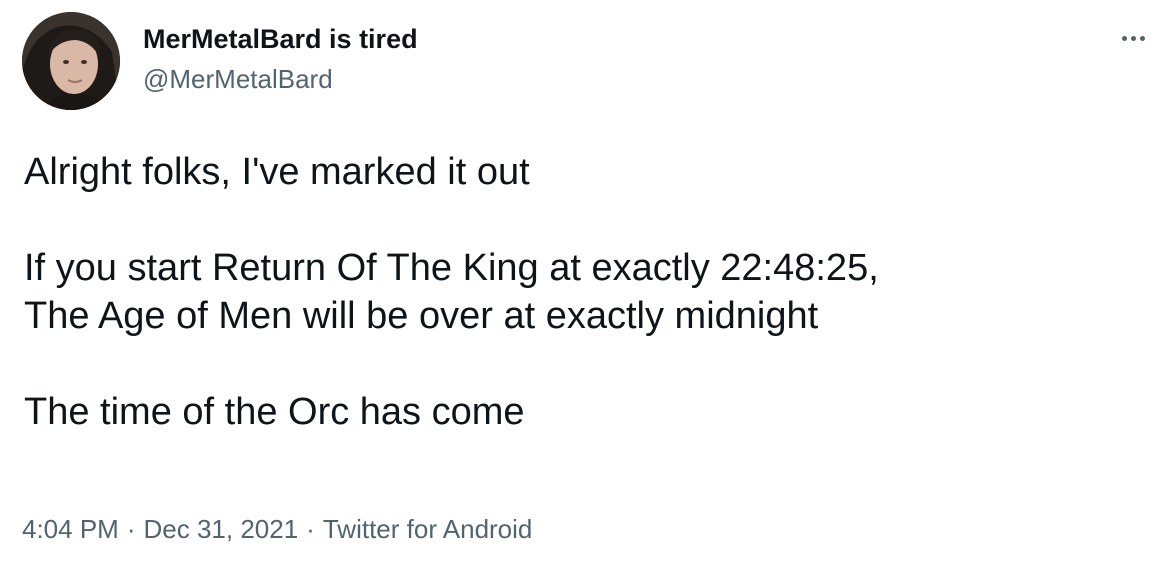 This screenshot has height=572, width=1166. I want to click on author-handle: @MerMetalBard, so click(238, 79).